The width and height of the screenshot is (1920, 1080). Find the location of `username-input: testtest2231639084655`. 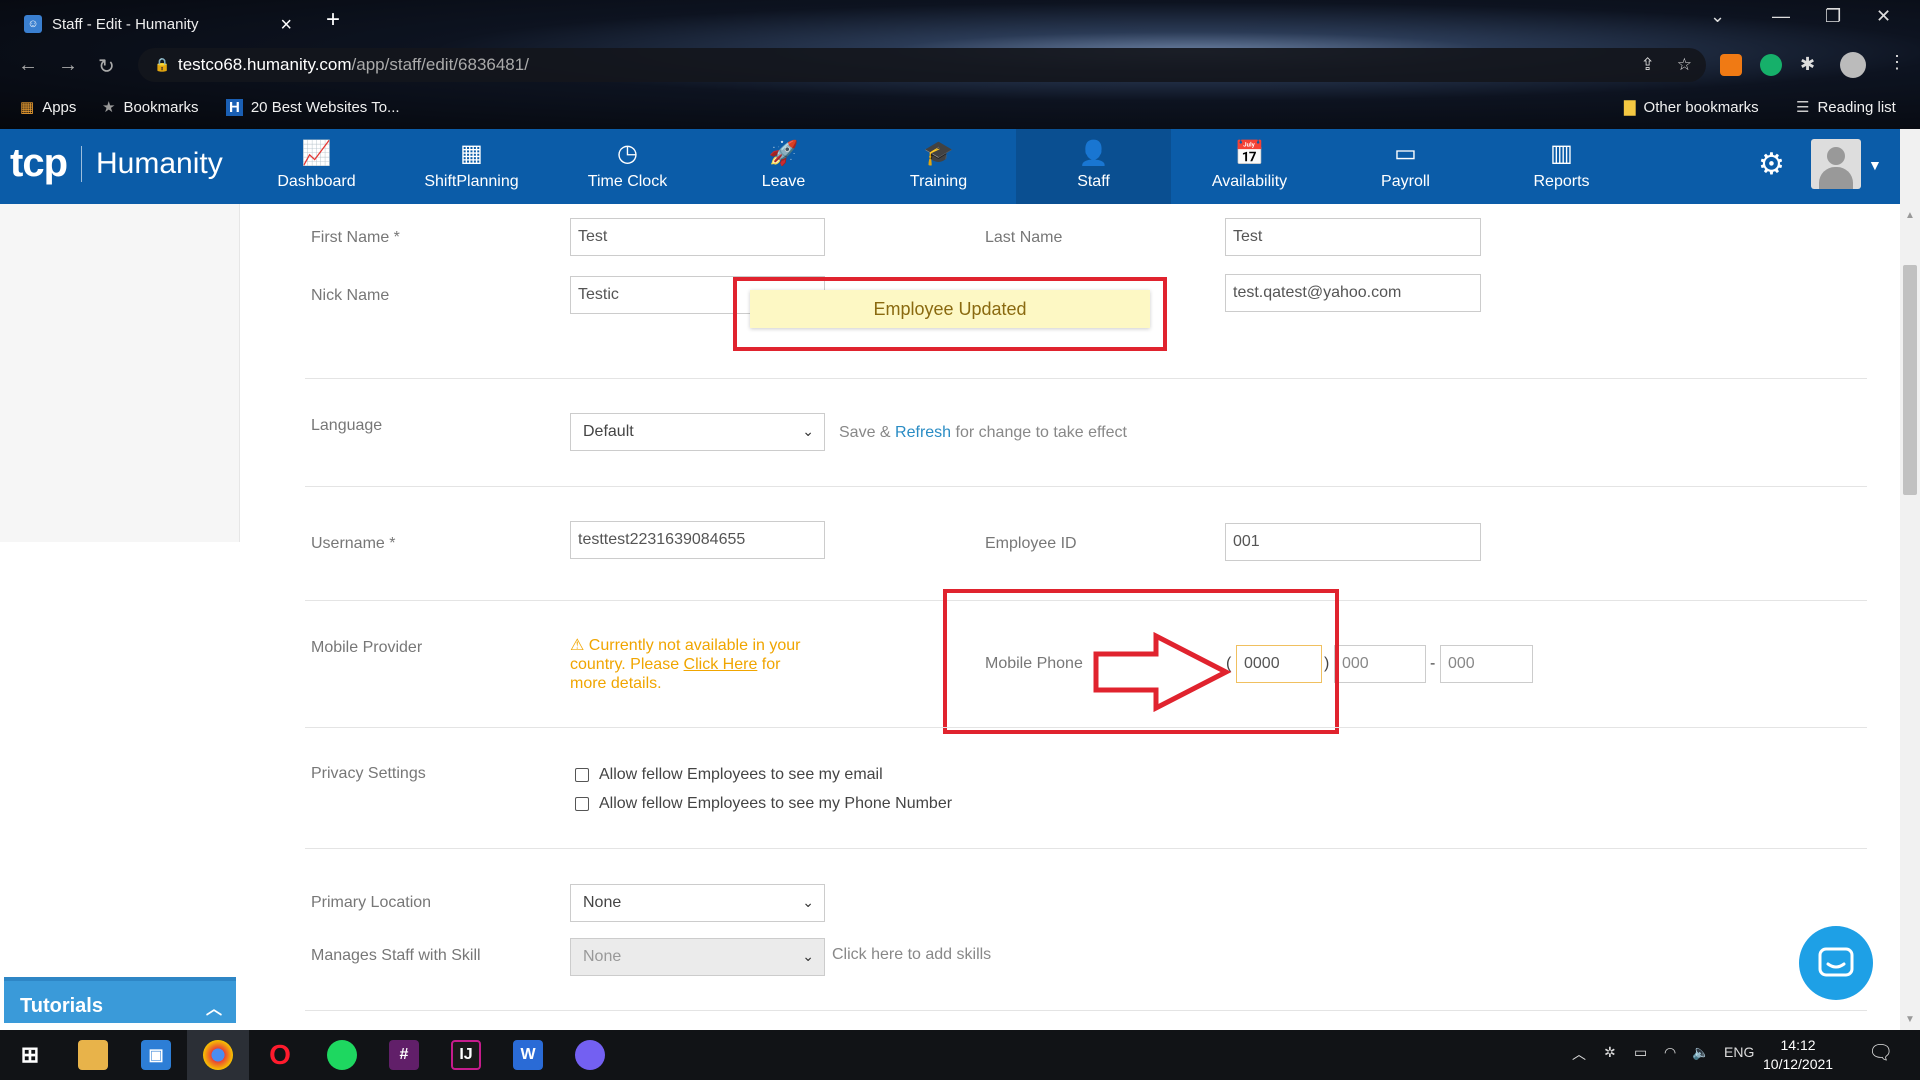

username-input: testtest2231639084655 is located at coordinates (697, 540).